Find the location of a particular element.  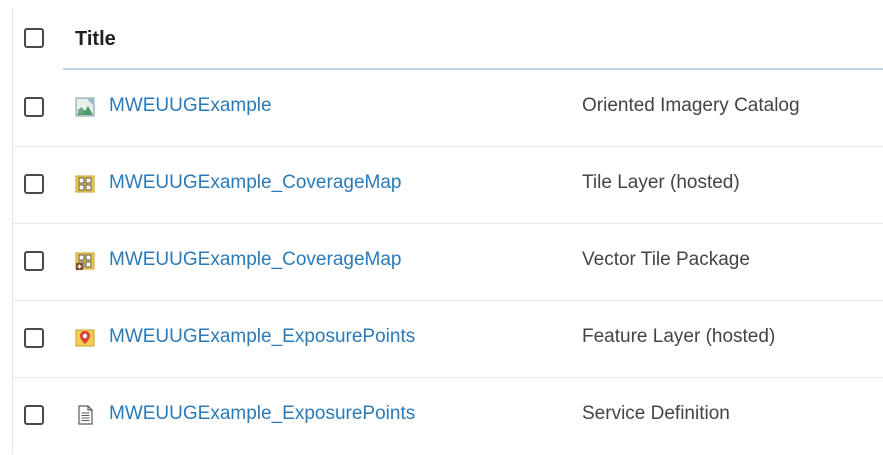

select-all-checkbox is located at coordinates (34, 38).